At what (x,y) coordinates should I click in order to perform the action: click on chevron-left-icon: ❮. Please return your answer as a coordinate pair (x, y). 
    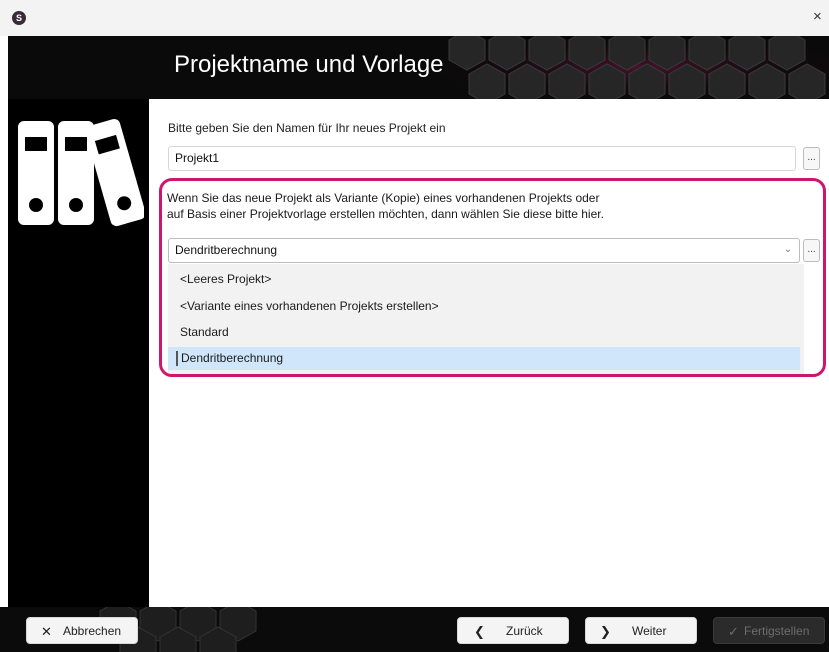
    Looking at the image, I should click on (479, 631).